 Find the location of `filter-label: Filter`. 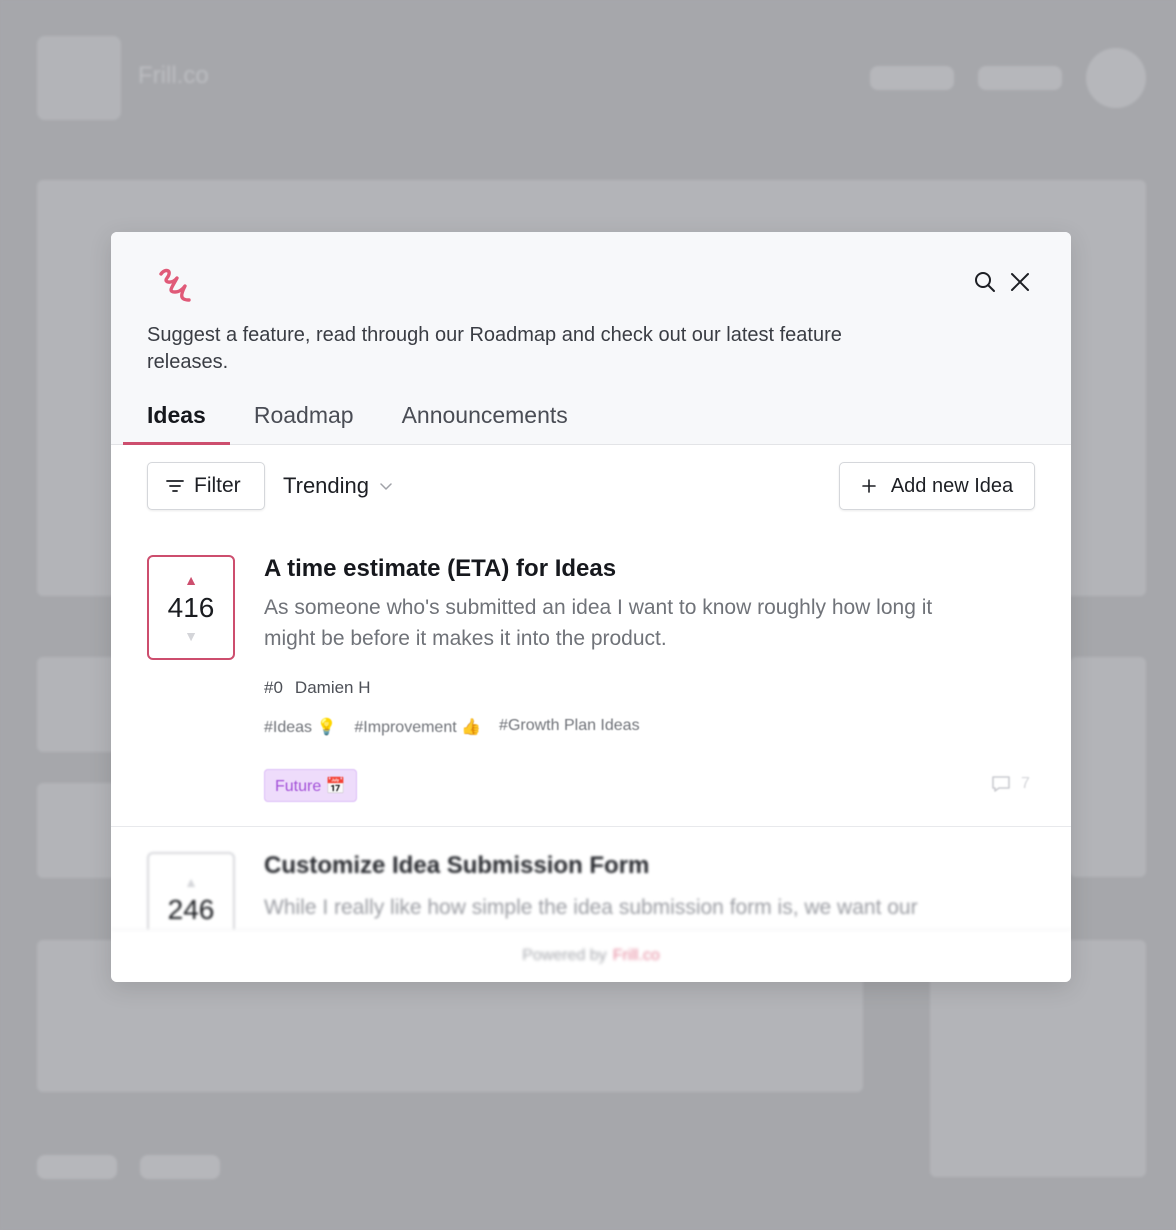

filter-label: Filter is located at coordinates (217, 485).